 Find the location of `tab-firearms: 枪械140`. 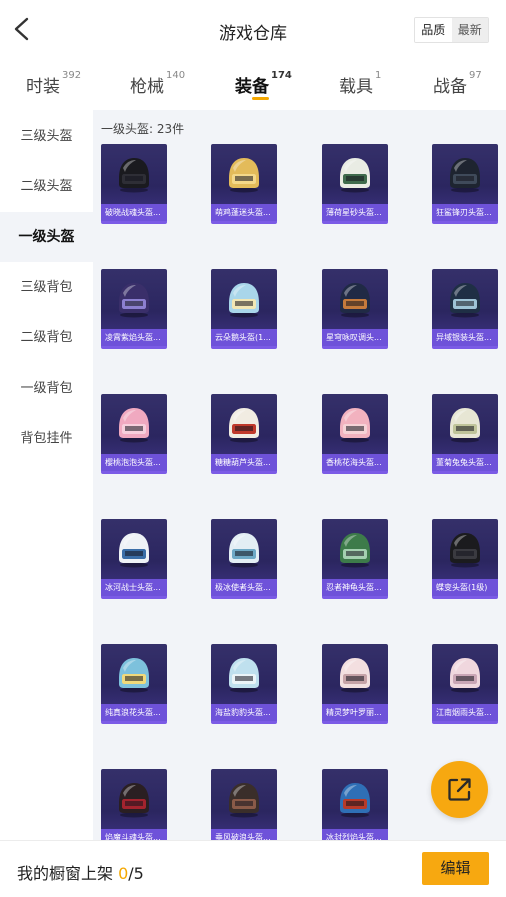

tab-firearms: 枪械140 is located at coordinates (158, 83).